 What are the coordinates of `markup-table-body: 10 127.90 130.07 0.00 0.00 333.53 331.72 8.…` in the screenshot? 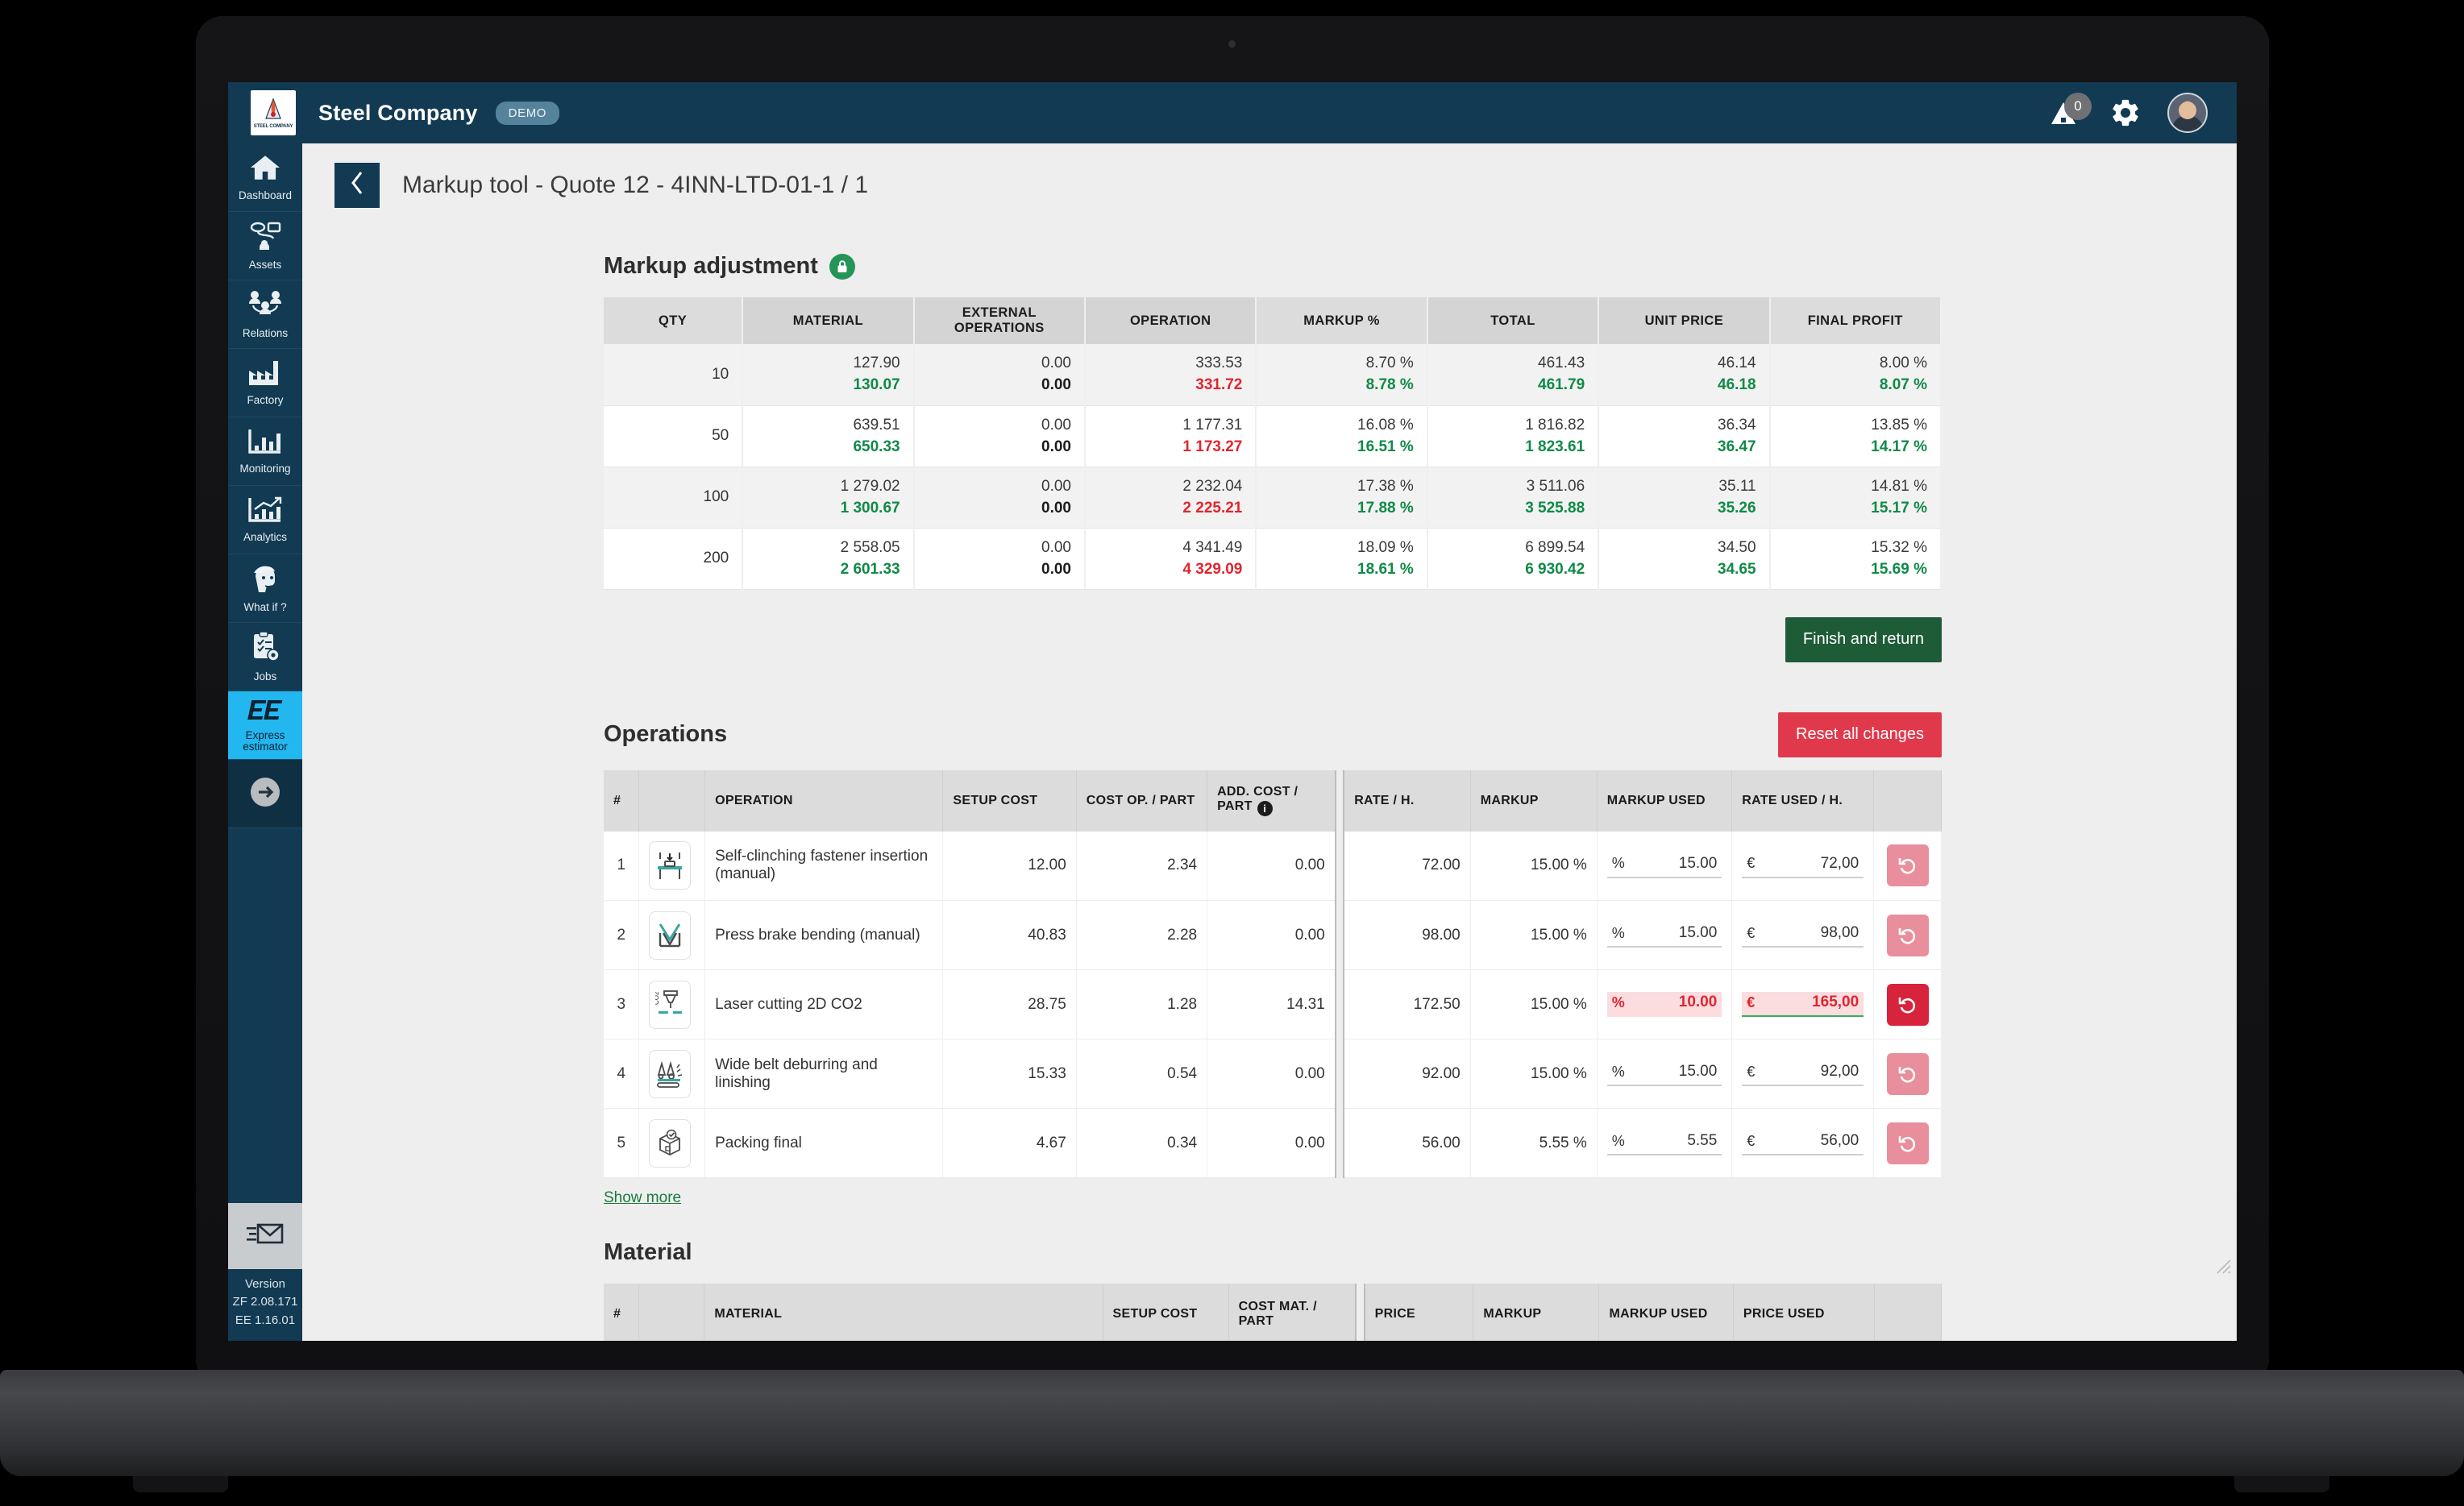 It's located at (1273, 467).